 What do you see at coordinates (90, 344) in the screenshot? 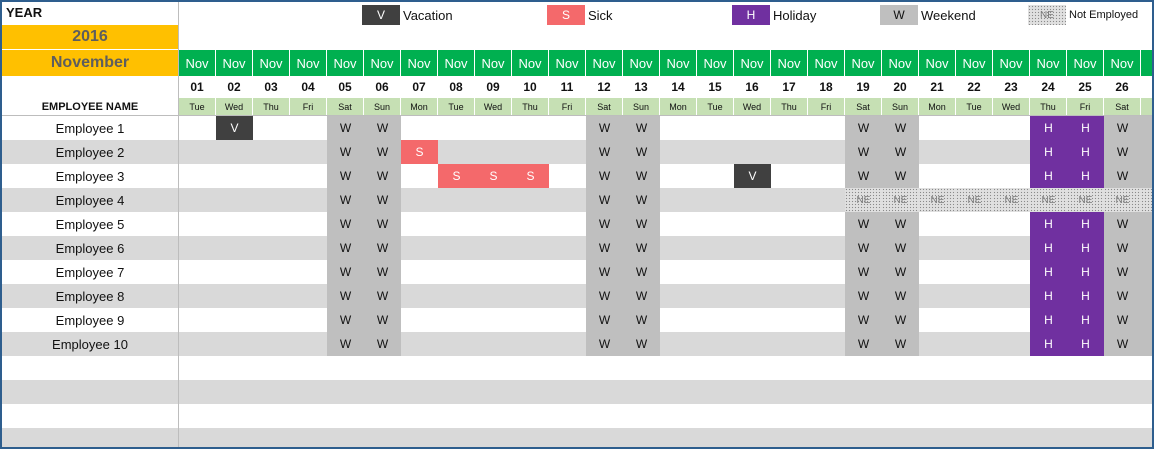
I see `employee-name-cell: Employee 10` at bounding box center [90, 344].